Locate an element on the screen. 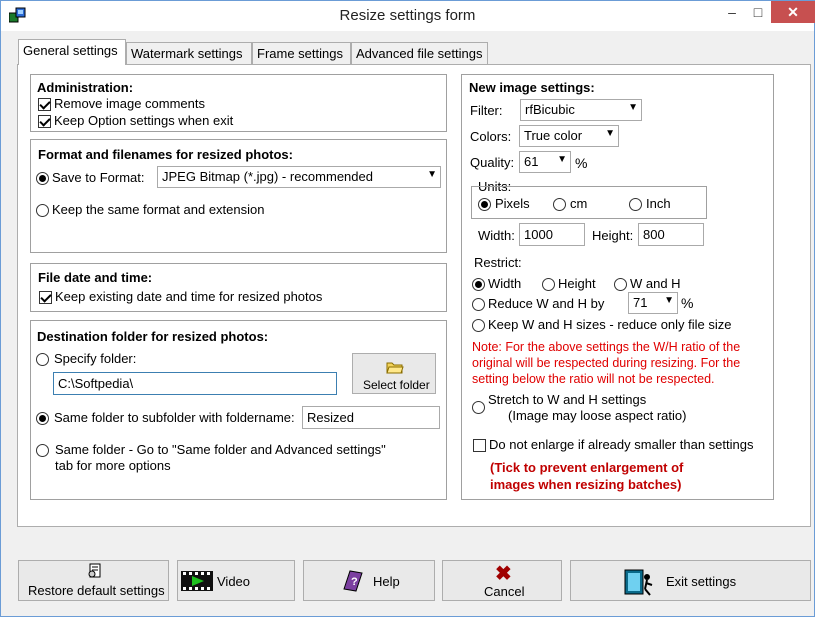 This screenshot has height=617, width=815. tab-frame-settings: Frame settings is located at coordinates (301, 53).